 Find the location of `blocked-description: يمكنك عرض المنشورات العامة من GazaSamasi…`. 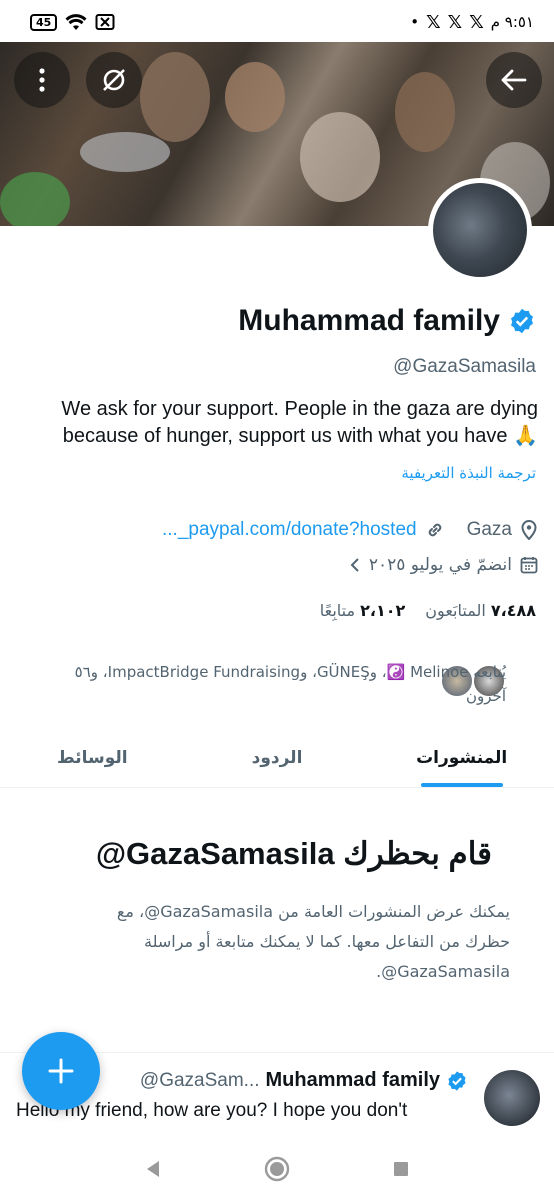

blocked-description: يمكنك عرض المنشورات العامة من GazaSamasi… is located at coordinates (313, 941).